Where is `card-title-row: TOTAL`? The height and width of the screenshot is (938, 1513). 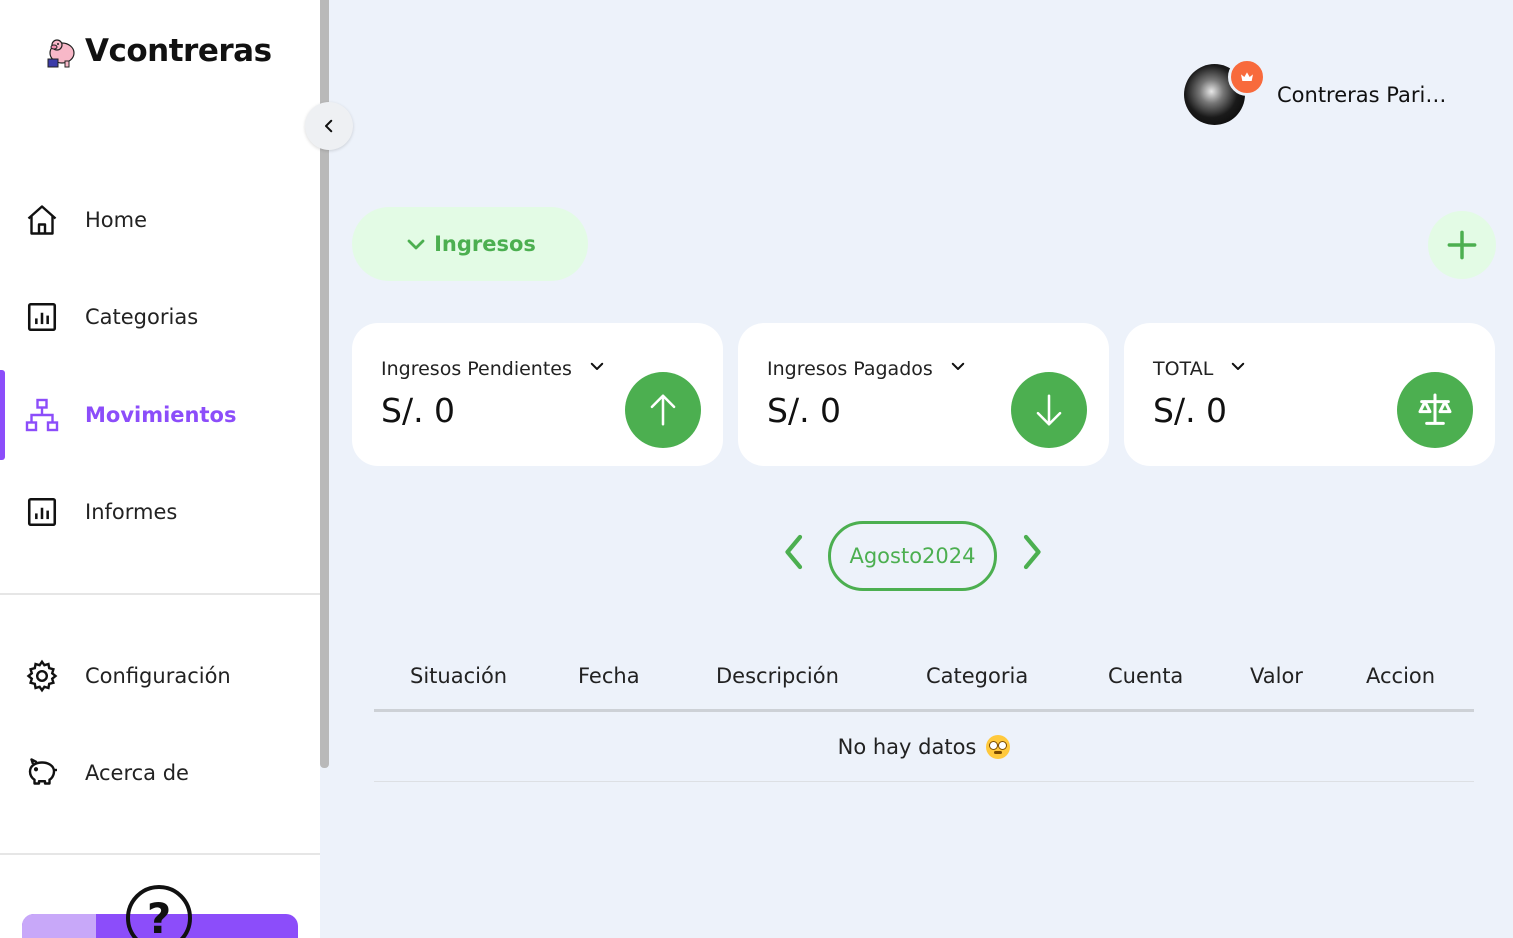 card-title-row: TOTAL is located at coordinates (1200, 369).